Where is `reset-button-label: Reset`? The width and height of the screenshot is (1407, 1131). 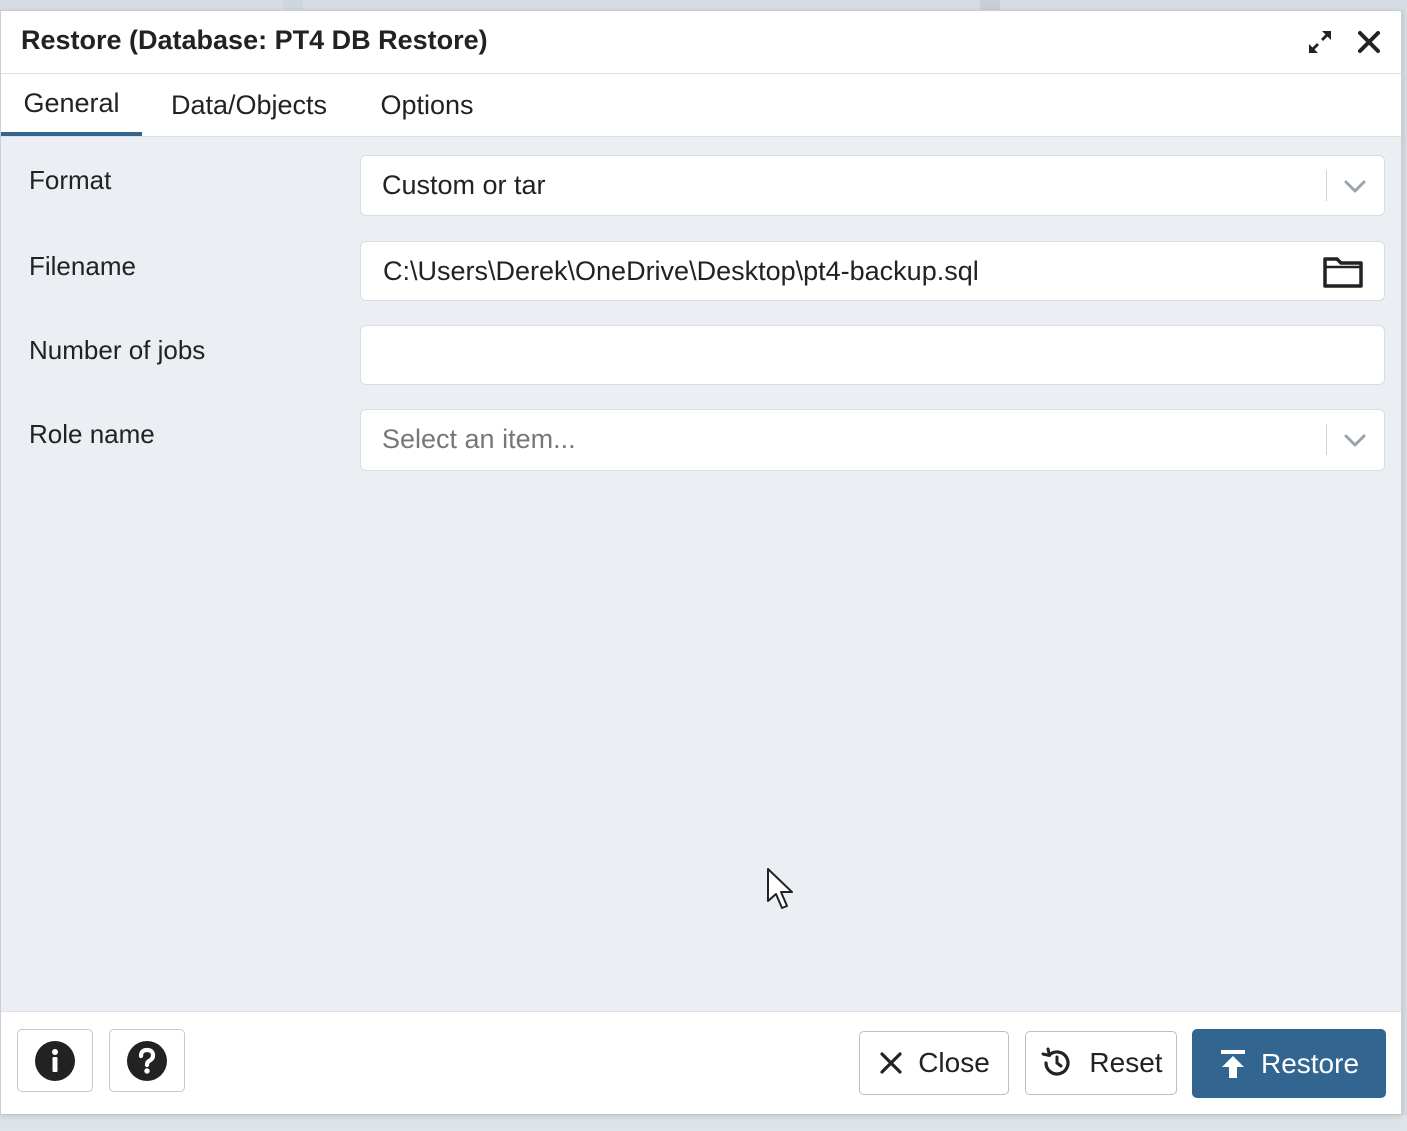
reset-button-label: Reset is located at coordinates (1126, 1062).